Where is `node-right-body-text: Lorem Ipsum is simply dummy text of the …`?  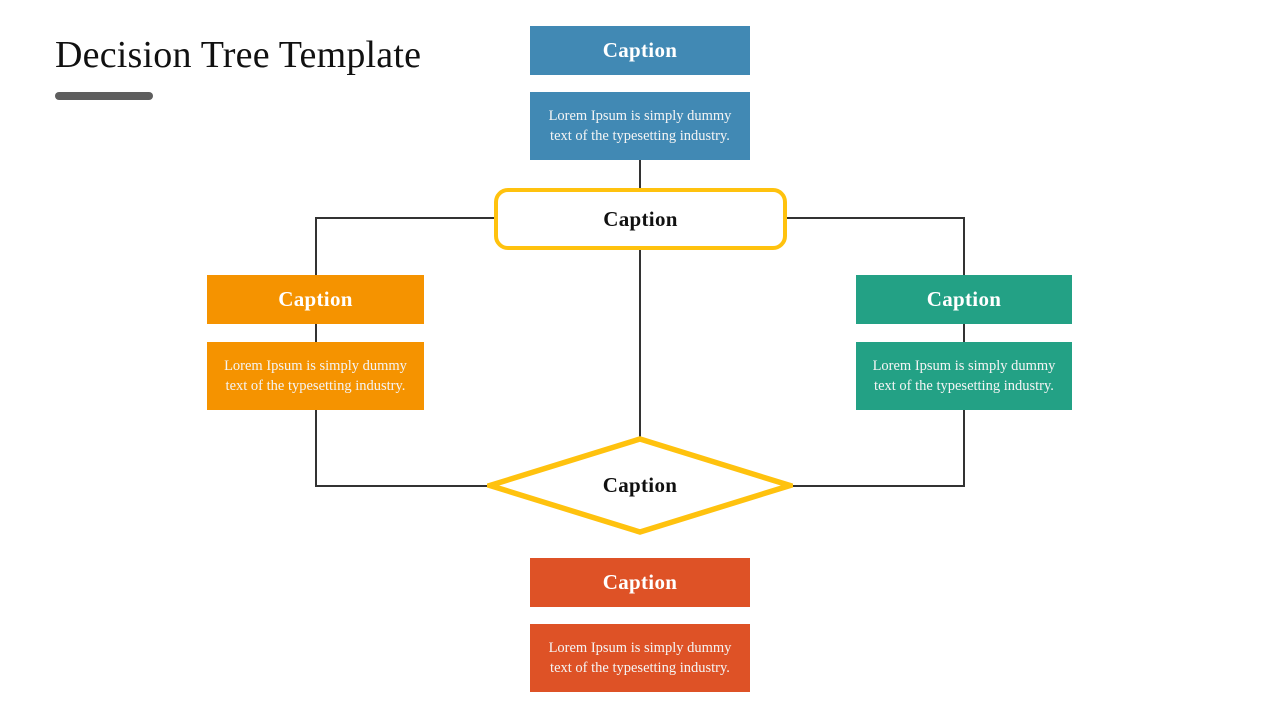
node-right-body-text: Lorem Ipsum is simply dummy text of the … is located at coordinates (964, 376).